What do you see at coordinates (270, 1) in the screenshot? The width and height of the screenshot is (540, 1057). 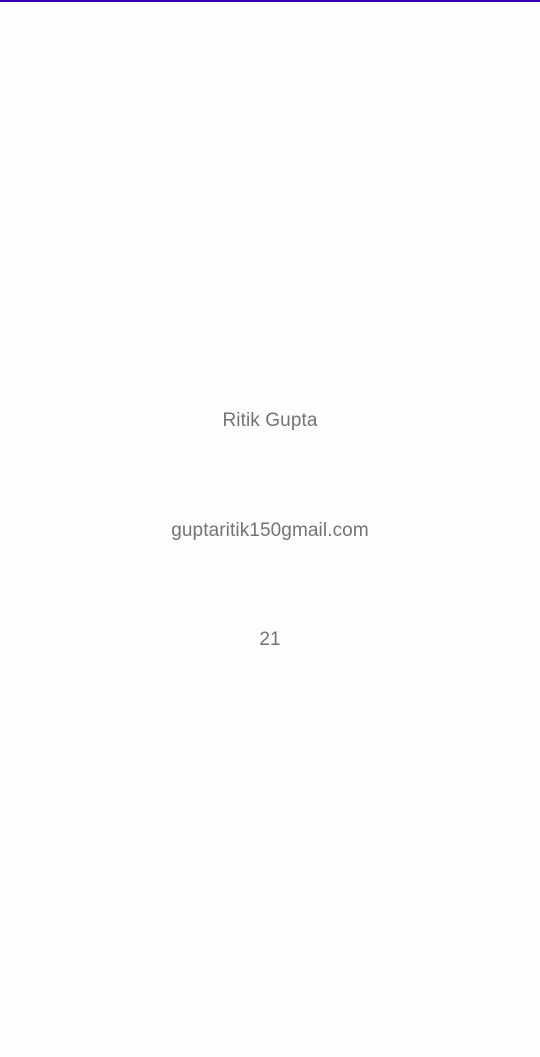 I see `top-accent-bar` at bounding box center [270, 1].